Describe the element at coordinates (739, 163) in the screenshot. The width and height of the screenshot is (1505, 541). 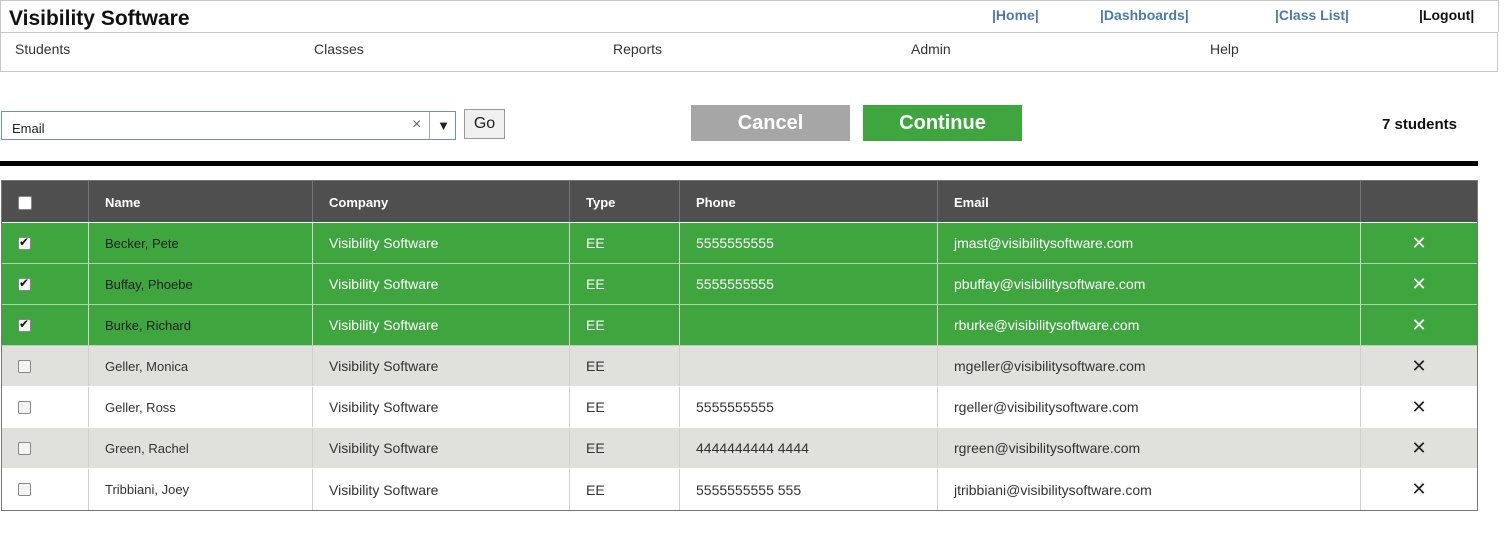
I see `divider` at that location.